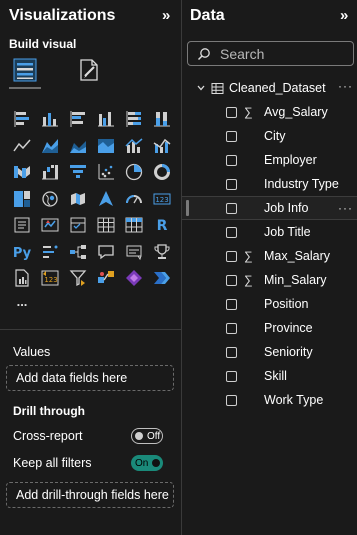 Image resolution: width=357 pixels, height=535 pixels. Describe the element at coordinates (275, 376) in the screenshot. I see `field-label: Skill` at that location.